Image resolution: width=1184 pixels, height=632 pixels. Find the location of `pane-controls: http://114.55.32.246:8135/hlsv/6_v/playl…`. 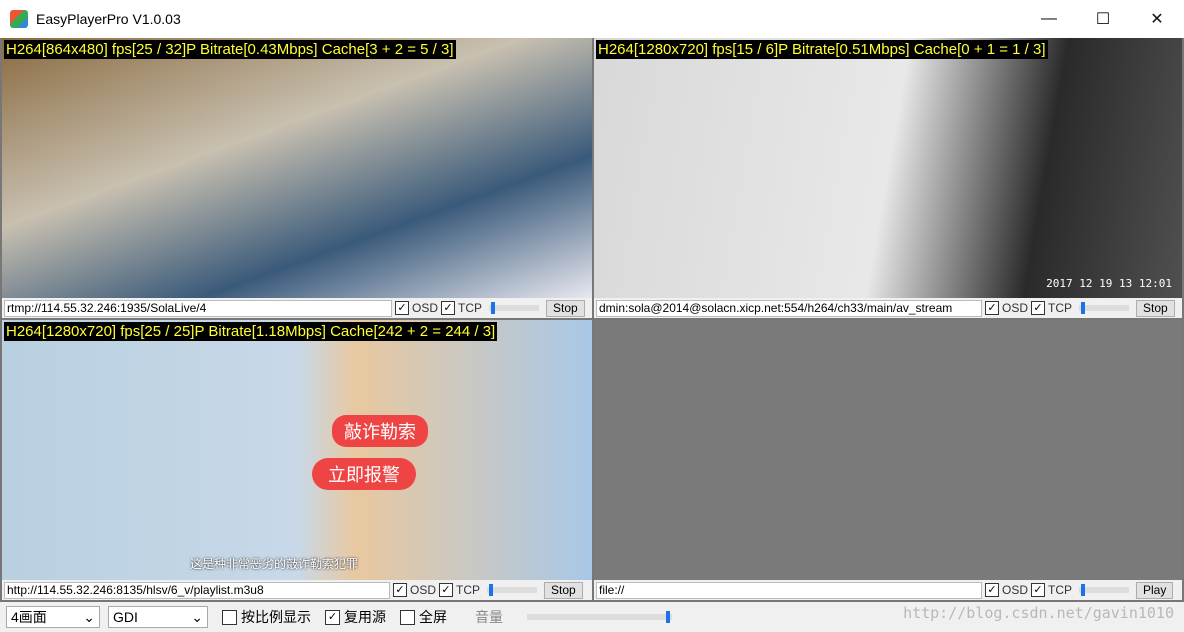

pane-controls: http://114.55.32.246:8135/hlsv/6_v/playl… is located at coordinates (297, 590).